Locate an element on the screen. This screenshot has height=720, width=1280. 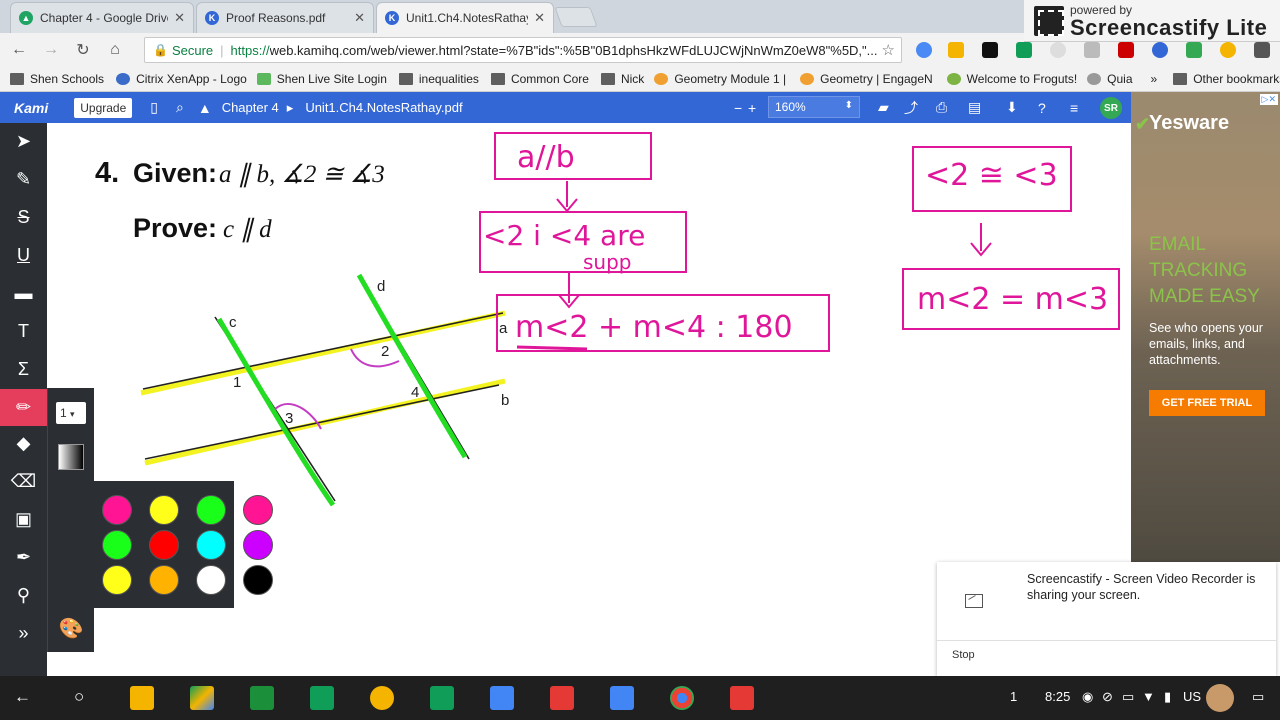
stamp-tool: ⚲ is located at coordinates (23, 595).